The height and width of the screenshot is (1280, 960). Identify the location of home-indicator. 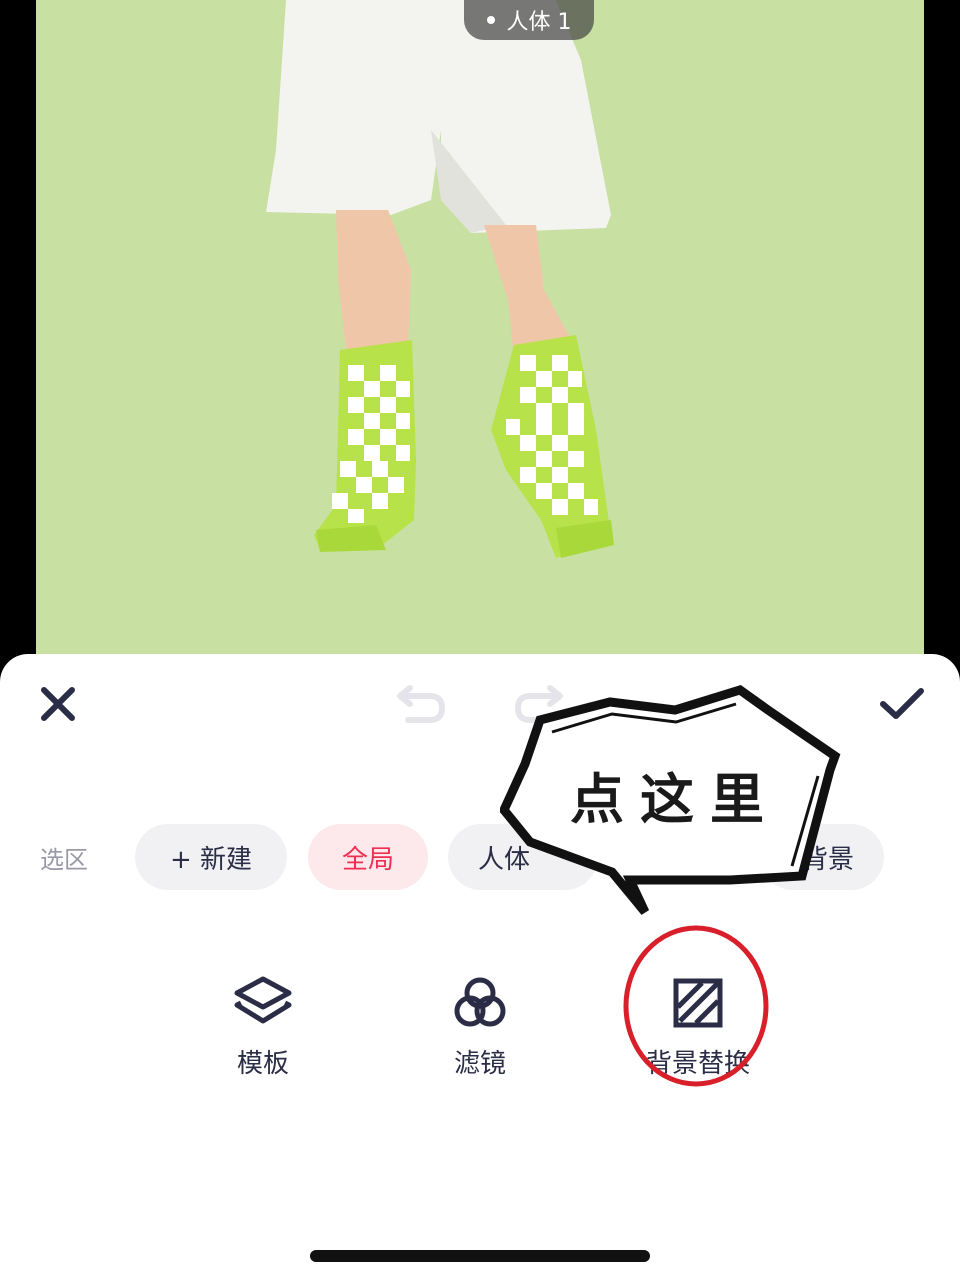
(480, 1256).